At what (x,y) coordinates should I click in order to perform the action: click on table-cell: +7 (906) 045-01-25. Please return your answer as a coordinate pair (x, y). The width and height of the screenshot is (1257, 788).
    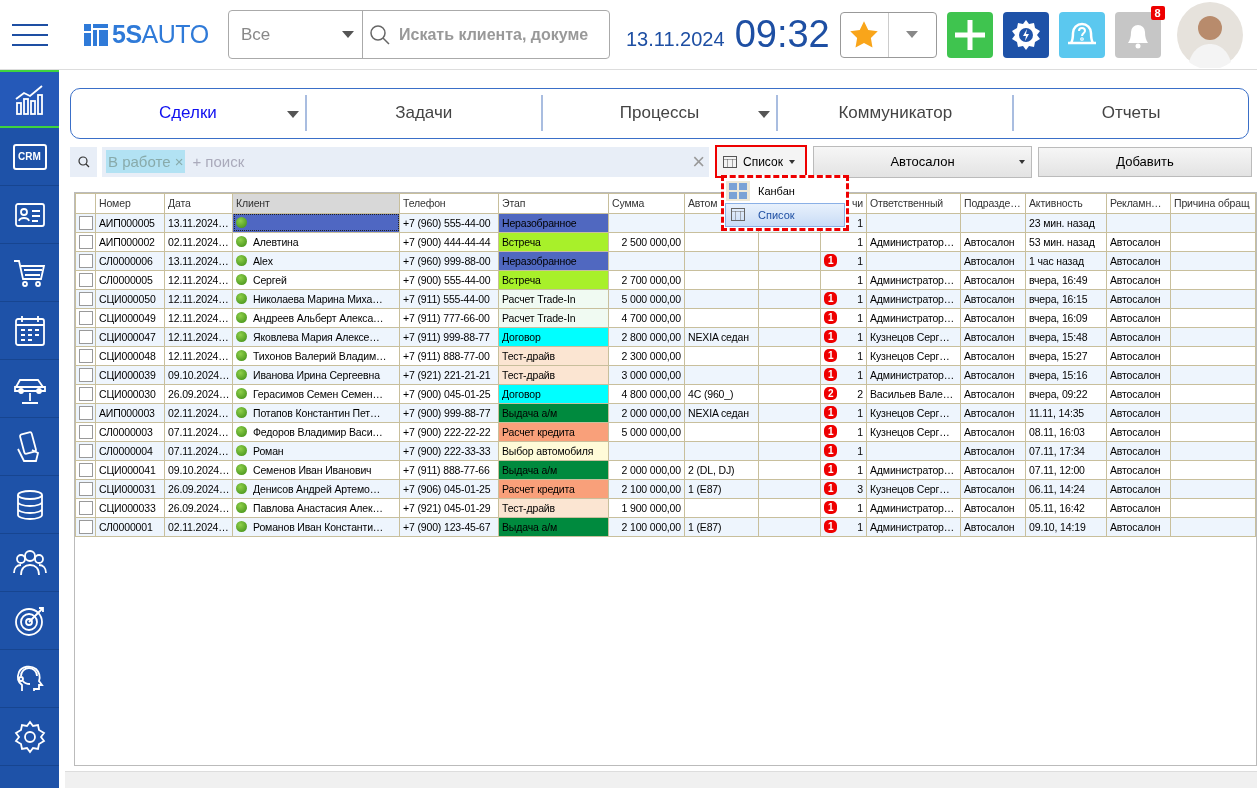
    Looking at the image, I should click on (447, 488).